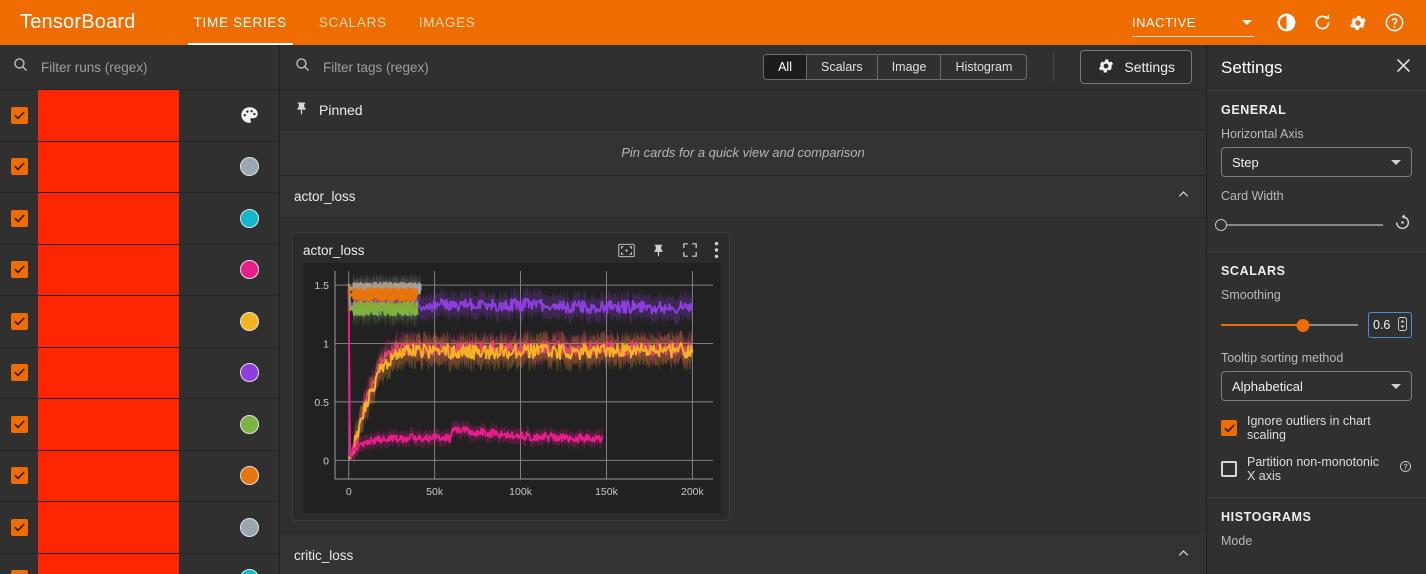 This screenshot has height=574, width=1426. Describe the element at coordinates (1316, 386) in the screenshot. I see `tooltip-sort-select: Alphabetical` at that location.